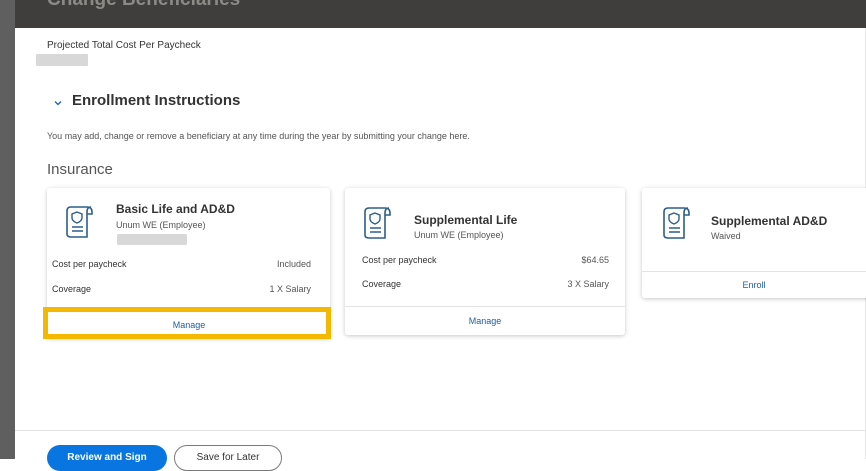  What do you see at coordinates (588, 284) in the screenshot?
I see `coverage-value: 3 X Salary` at bounding box center [588, 284].